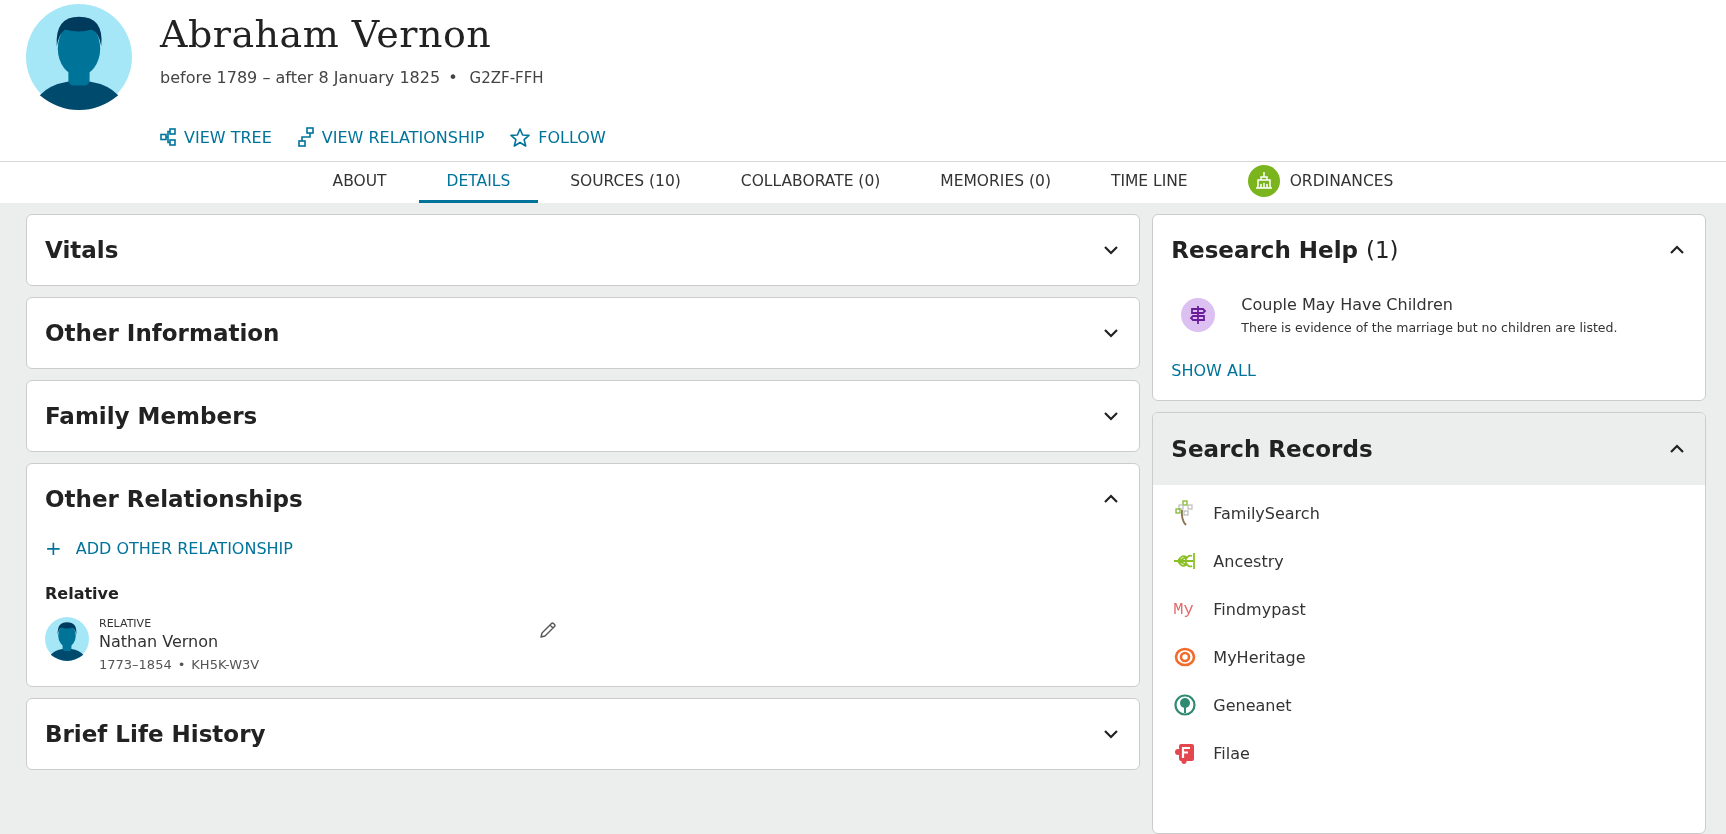 This screenshot has height=834, width=1726. What do you see at coordinates (1285, 250) in the screenshot?
I see `section-title: Research Help (1)` at bounding box center [1285, 250].